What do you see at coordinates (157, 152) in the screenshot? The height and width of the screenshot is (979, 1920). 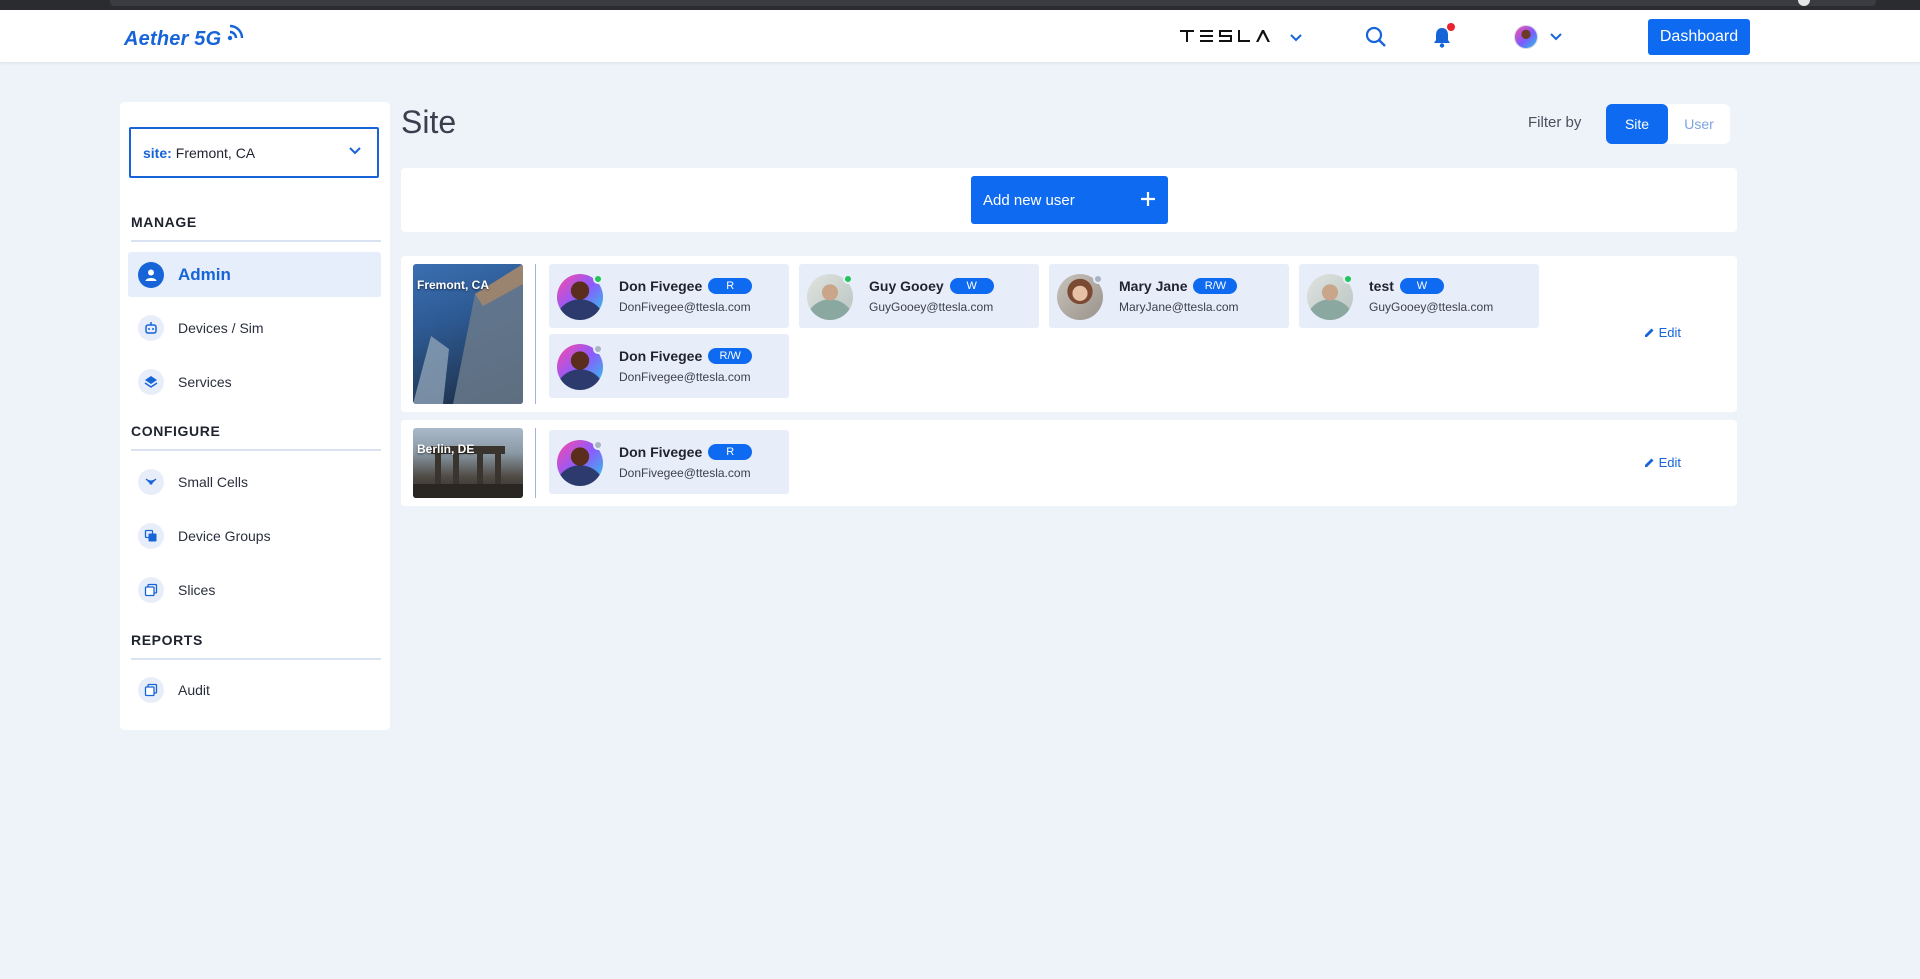 I see `site-select-label: site:` at bounding box center [157, 152].